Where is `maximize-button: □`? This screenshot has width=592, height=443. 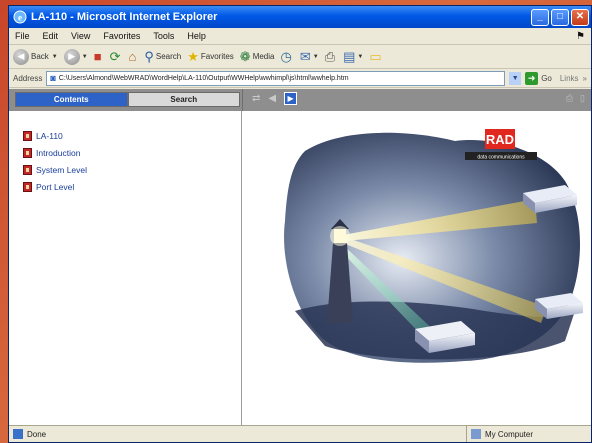 maximize-button: □ is located at coordinates (560, 17).